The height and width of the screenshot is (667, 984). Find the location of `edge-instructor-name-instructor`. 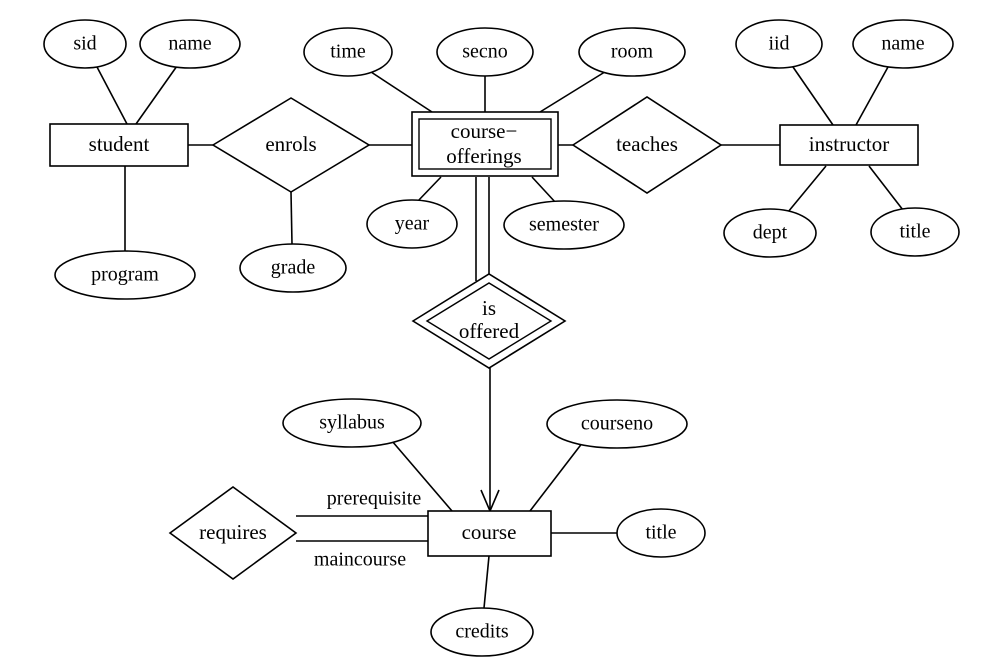

edge-instructor-name-instructor is located at coordinates (872, 96).